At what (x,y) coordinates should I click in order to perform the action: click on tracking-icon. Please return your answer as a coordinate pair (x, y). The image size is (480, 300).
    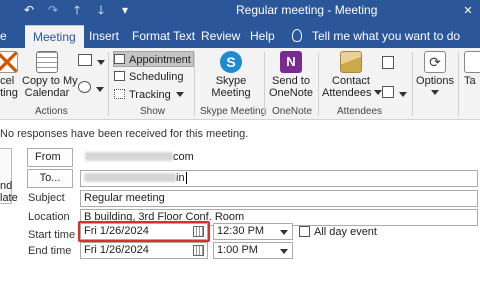
    Looking at the image, I should click on (119, 94).